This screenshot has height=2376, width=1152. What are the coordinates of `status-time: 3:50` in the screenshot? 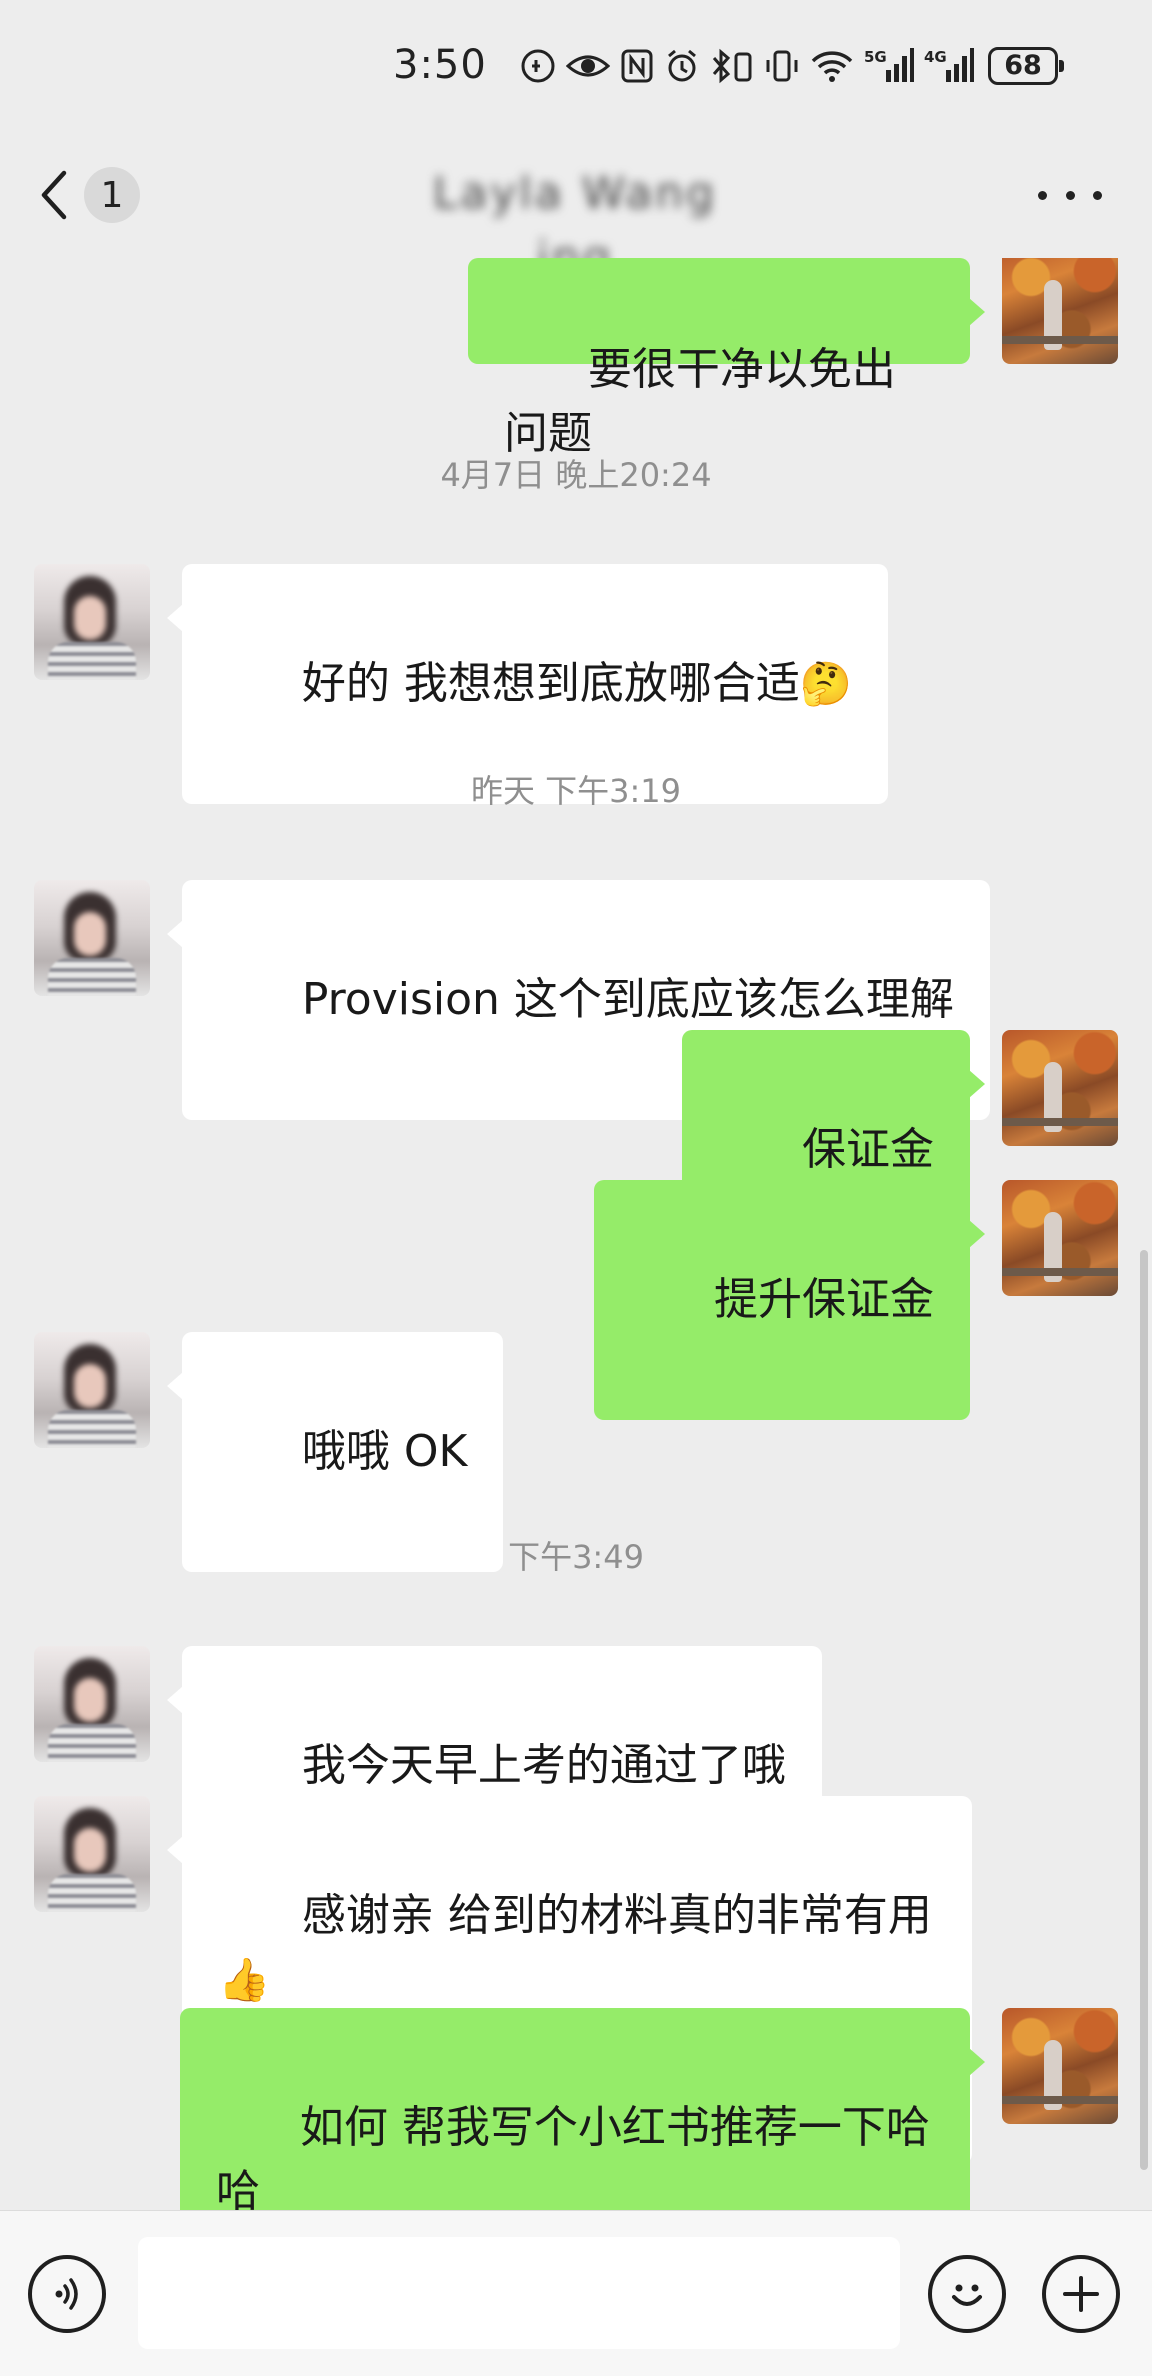 It's located at (440, 65).